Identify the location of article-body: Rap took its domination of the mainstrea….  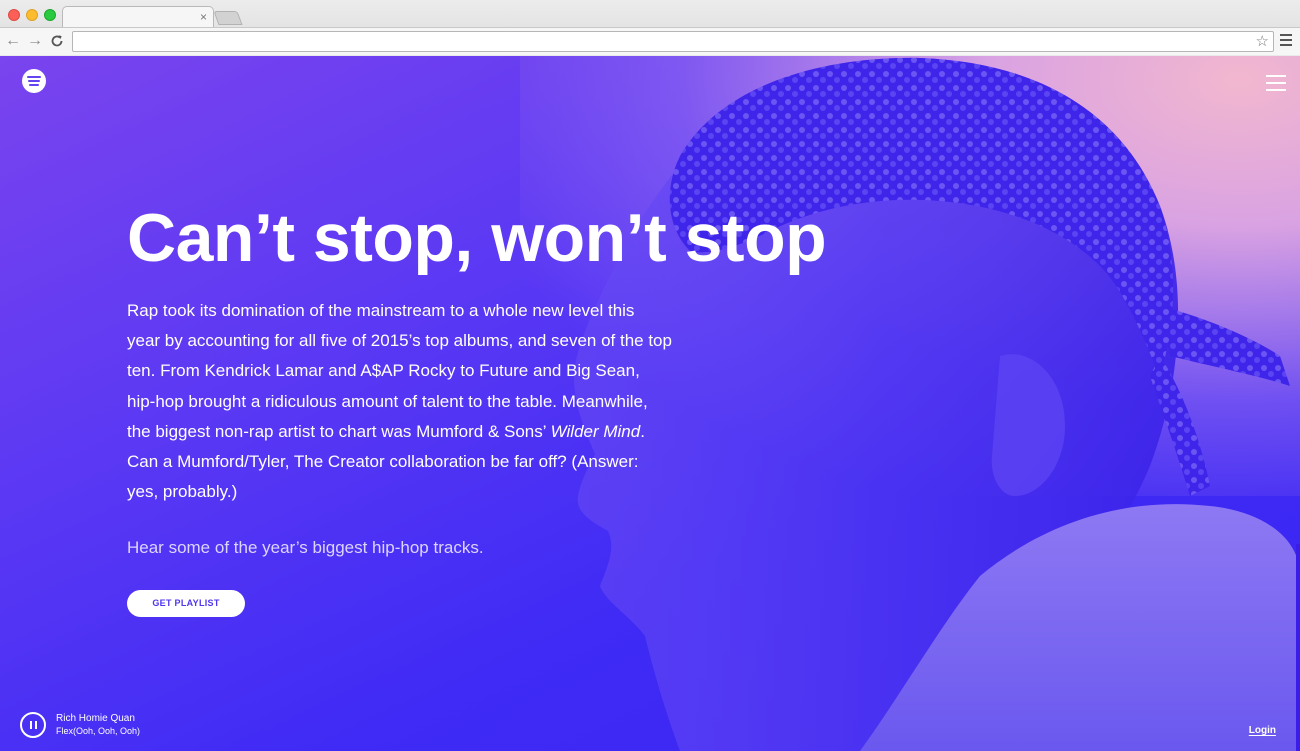
(399, 401).